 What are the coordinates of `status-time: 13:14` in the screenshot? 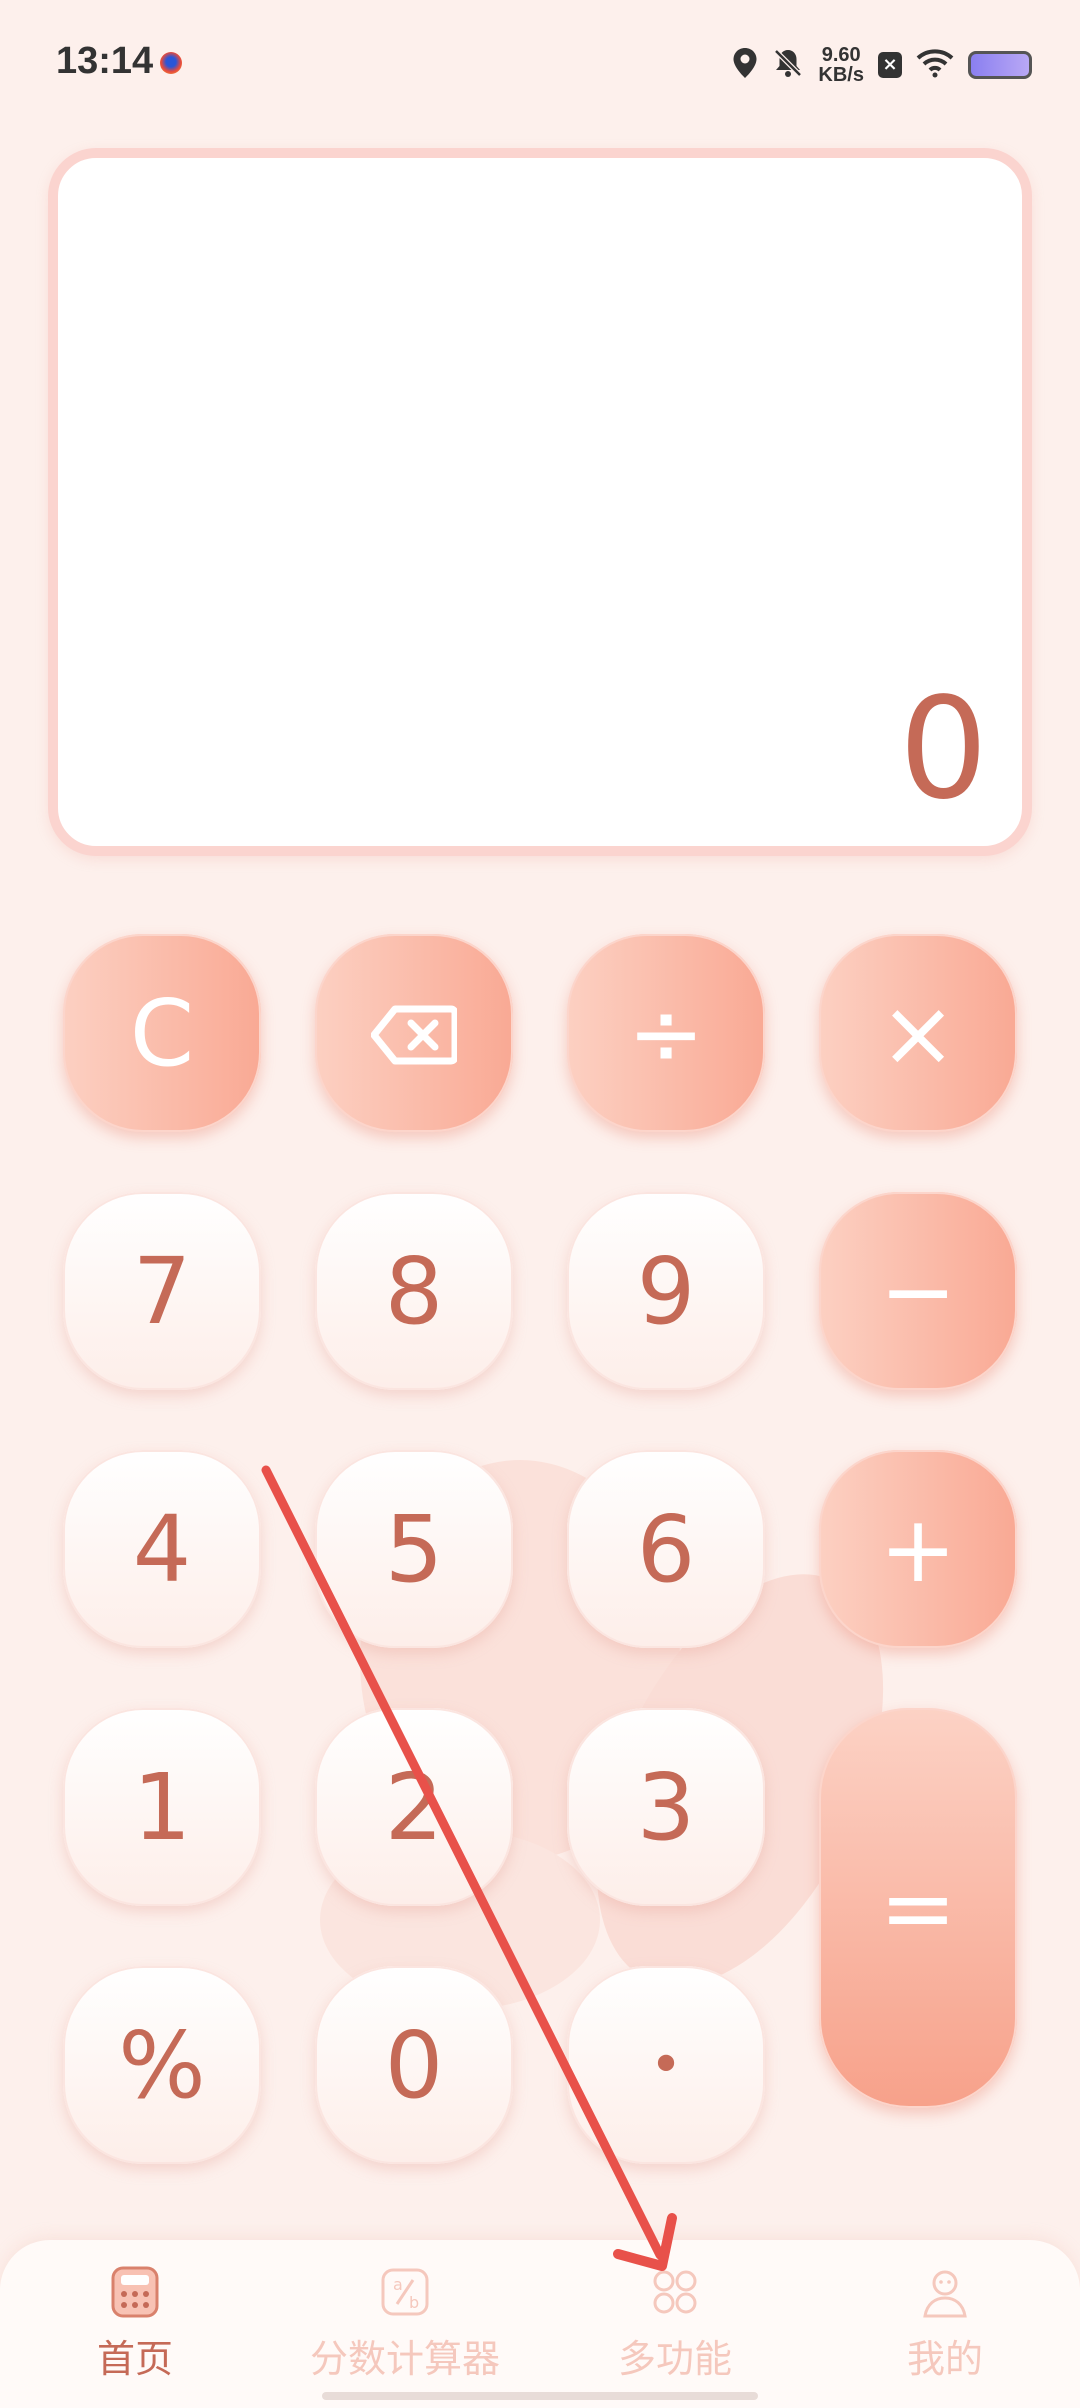 It's located at (105, 61).